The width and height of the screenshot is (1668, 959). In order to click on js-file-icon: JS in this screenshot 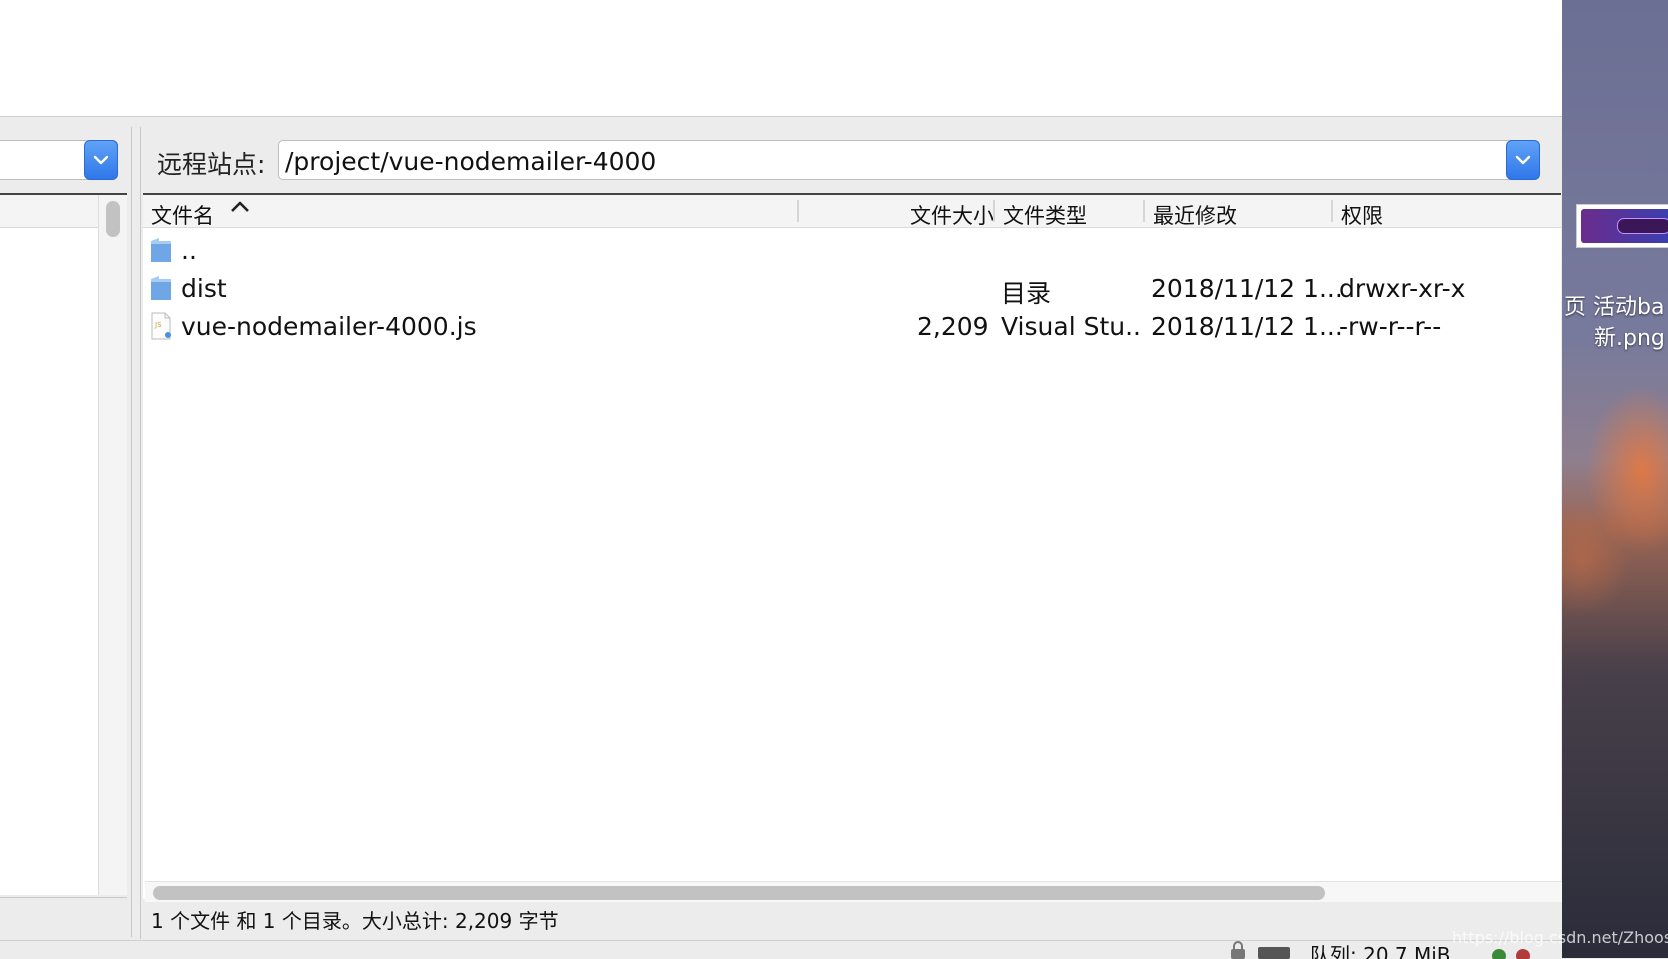, I will do `click(161, 326)`.